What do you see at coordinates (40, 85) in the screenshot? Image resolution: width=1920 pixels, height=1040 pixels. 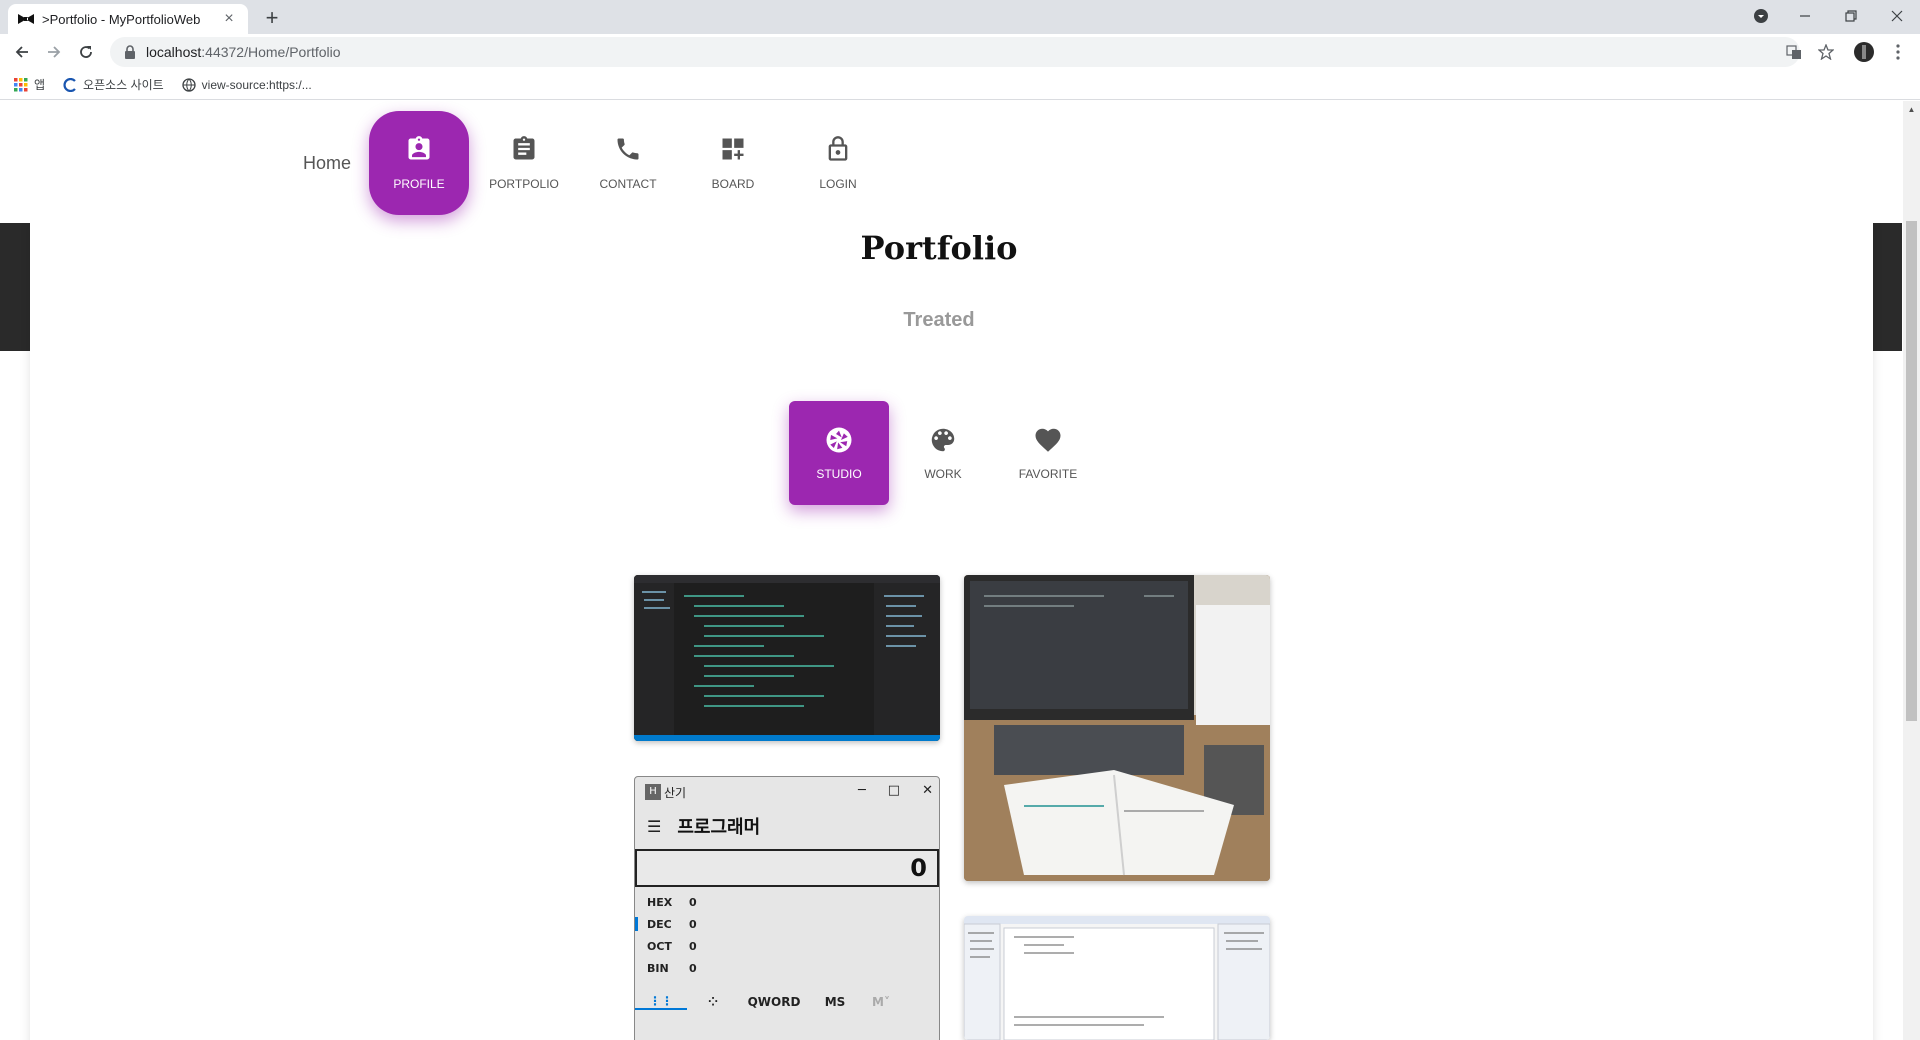 I see `bookmark-label: 앱` at bounding box center [40, 85].